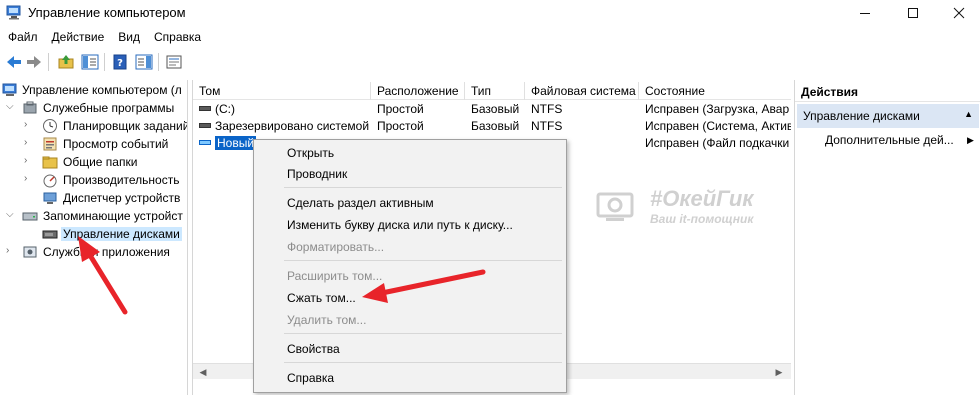  I want to click on actions-section-disk-management: Управление дисками ▲, so click(888, 116).